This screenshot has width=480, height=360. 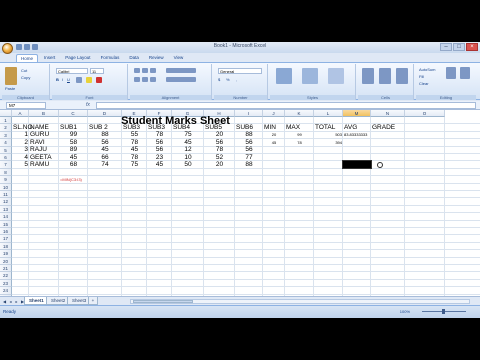 What do you see at coordinates (99, 80) in the screenshot?
I see `font-color-icon` at bounding box center [99, 80].